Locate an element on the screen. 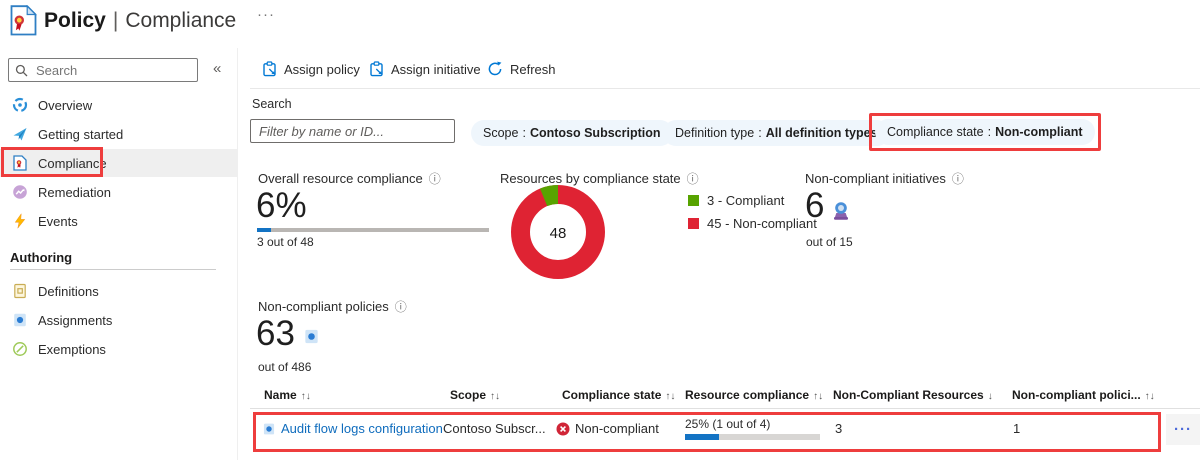  stat-title-text: Overall resource compliance is located at coordinates (340, 178).